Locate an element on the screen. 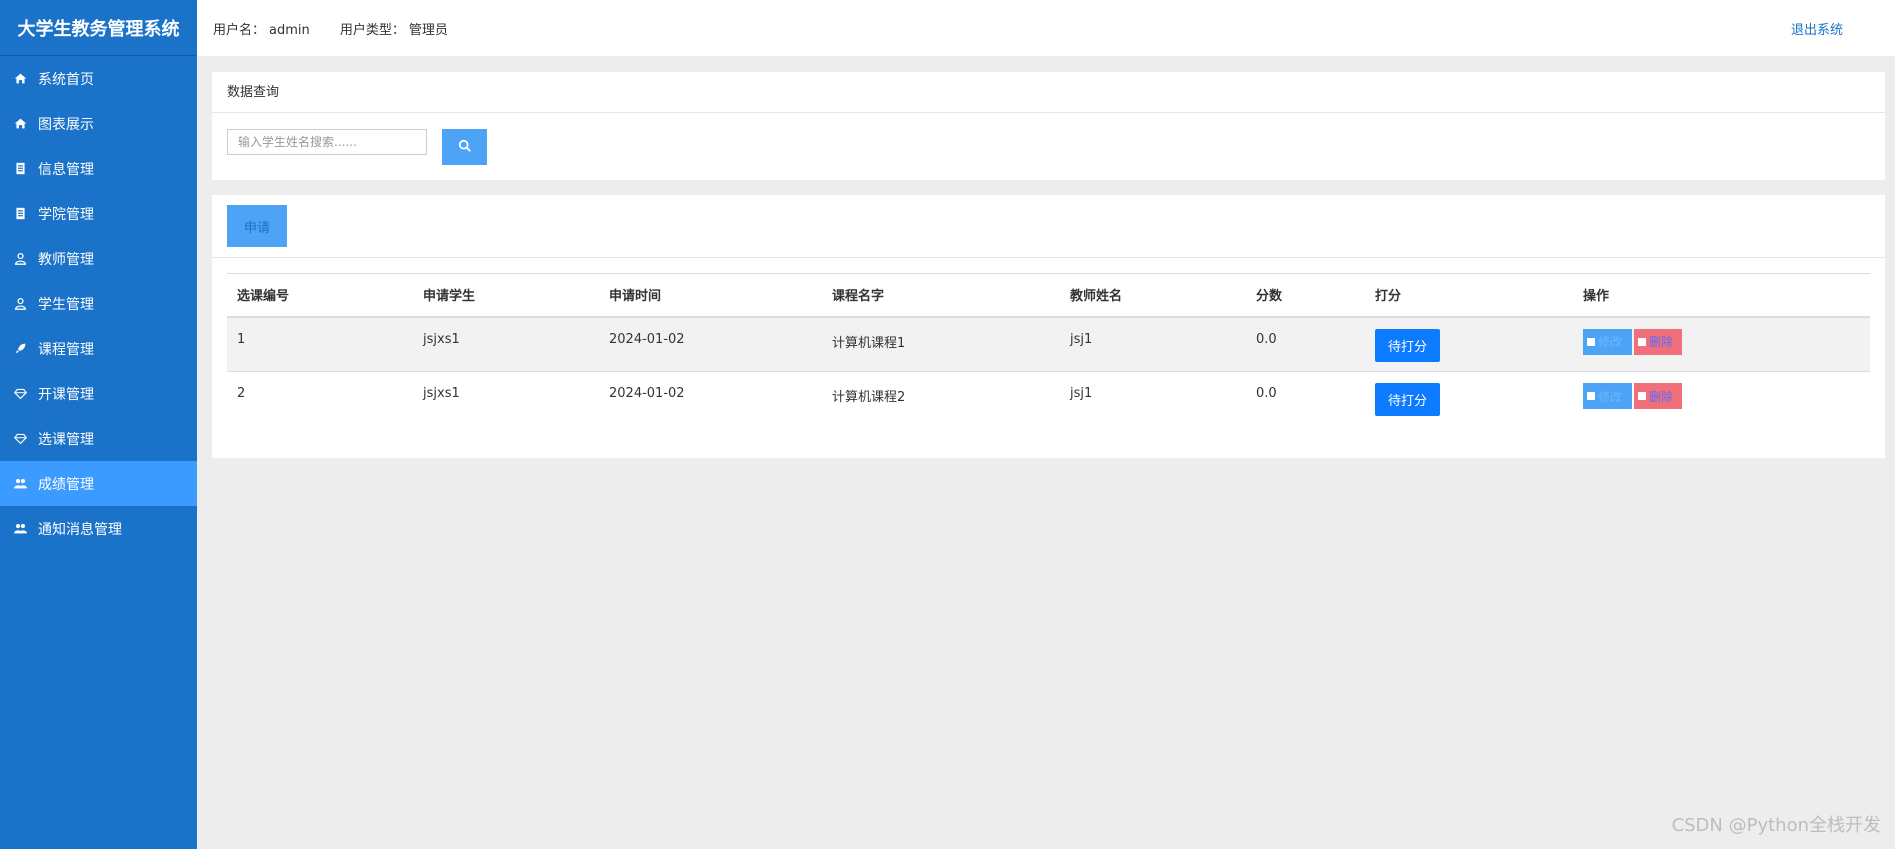 The height and width of the screenshot is (849, 1895). cell-course: 计算机课程2 is located at coordinates (869, 397).